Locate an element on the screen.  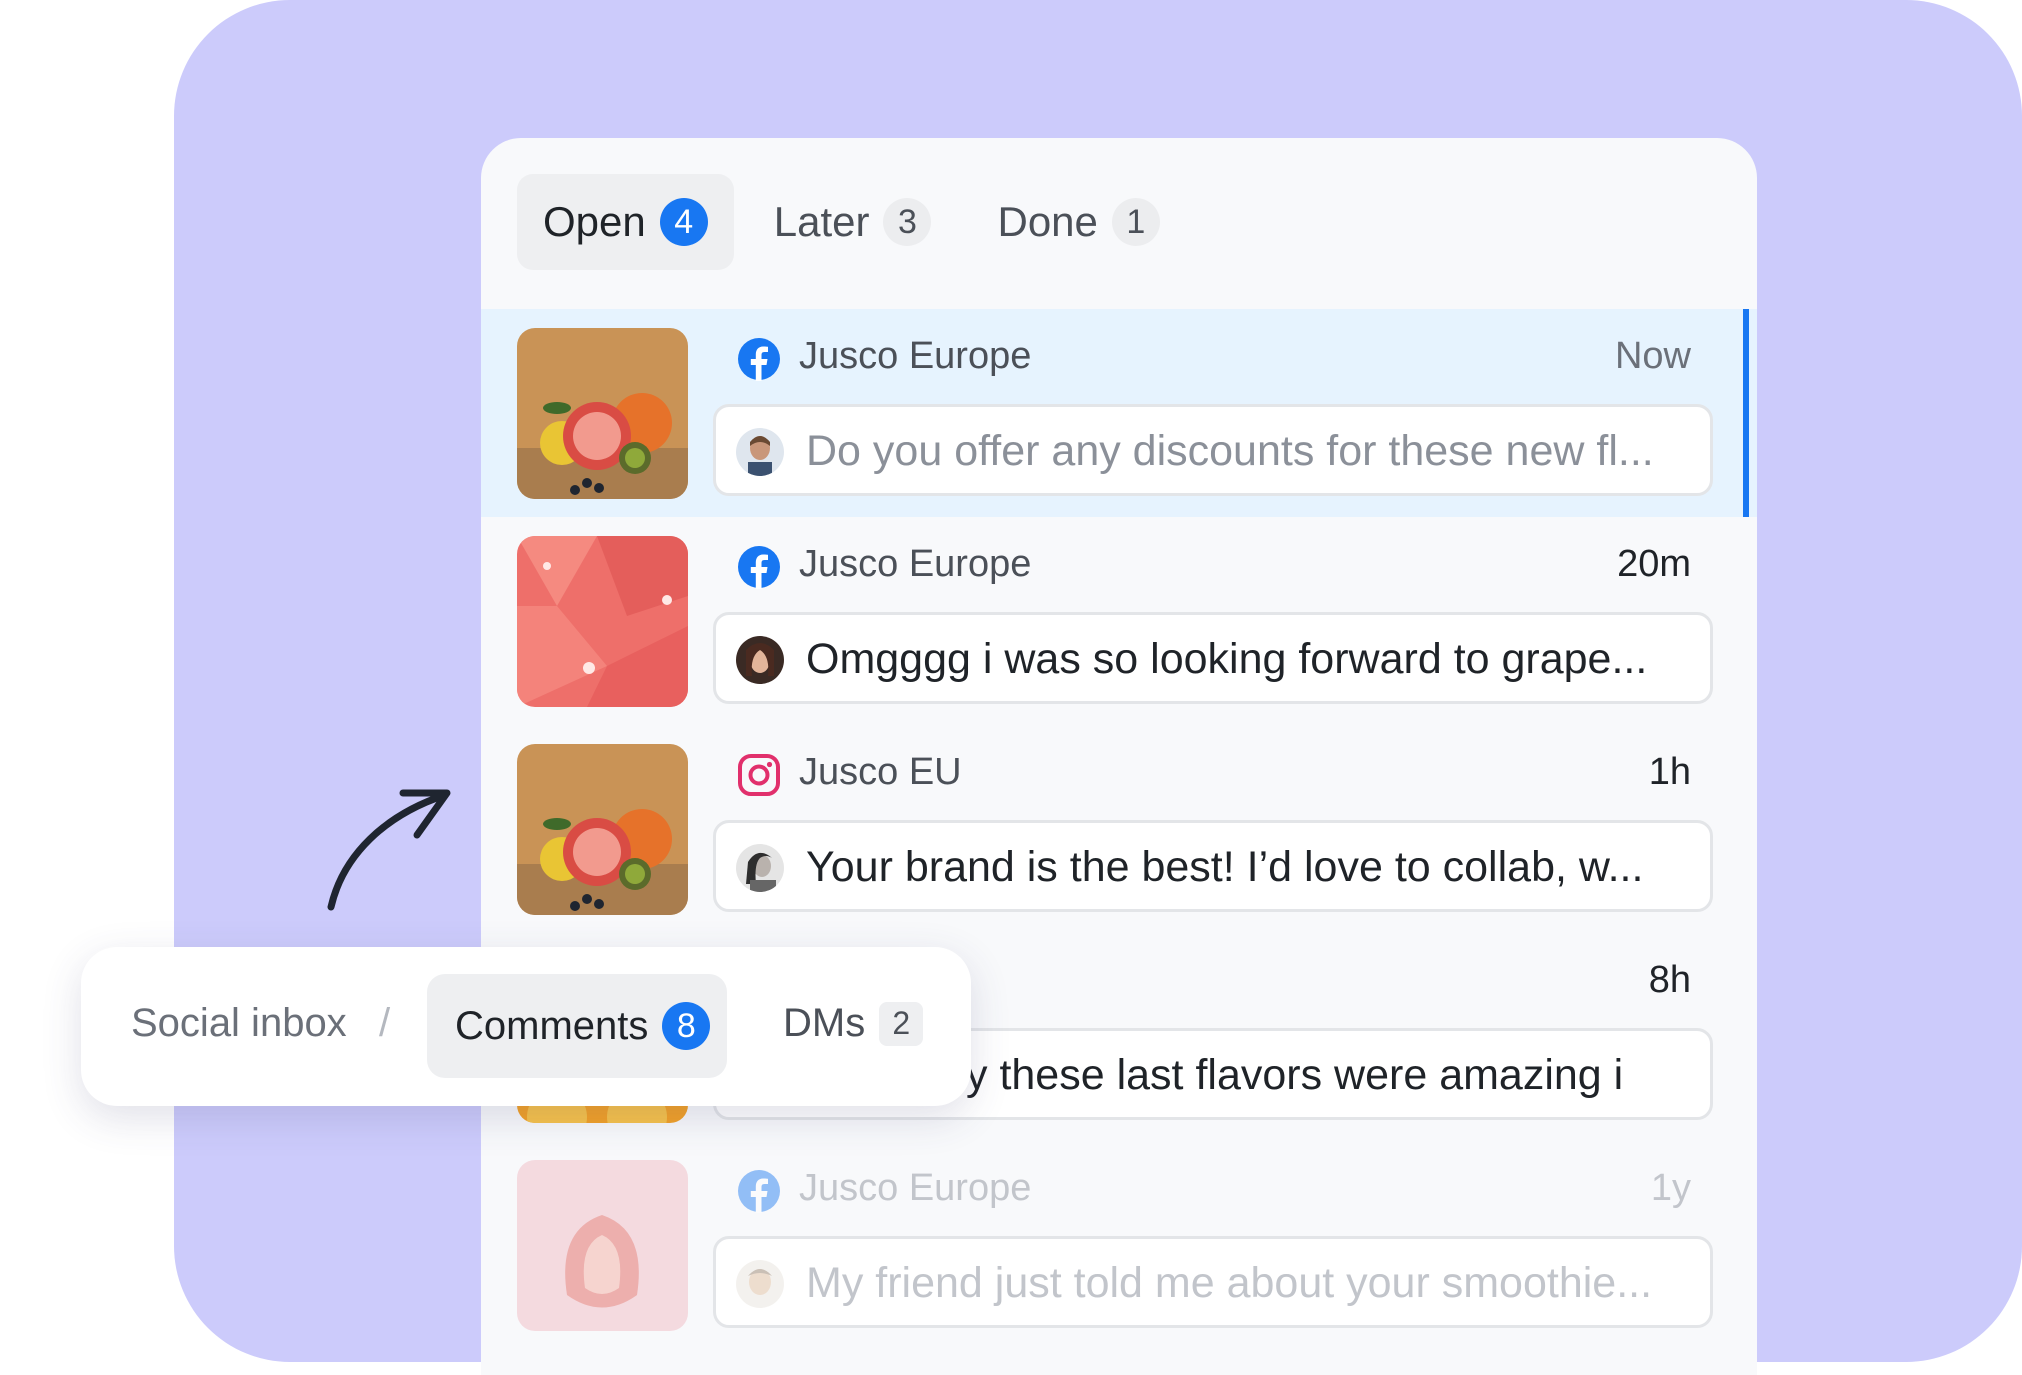
source-name: Jusco EU is located at coordinates (880, 772).